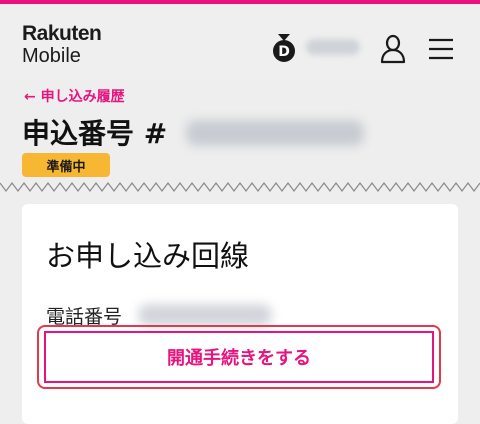 This screenshot has width=480, height=424. What do you see at coordinates (95, 133) in the screenshot?
I see `page-title: 申込番号 #` at bounding box center [95, 133].